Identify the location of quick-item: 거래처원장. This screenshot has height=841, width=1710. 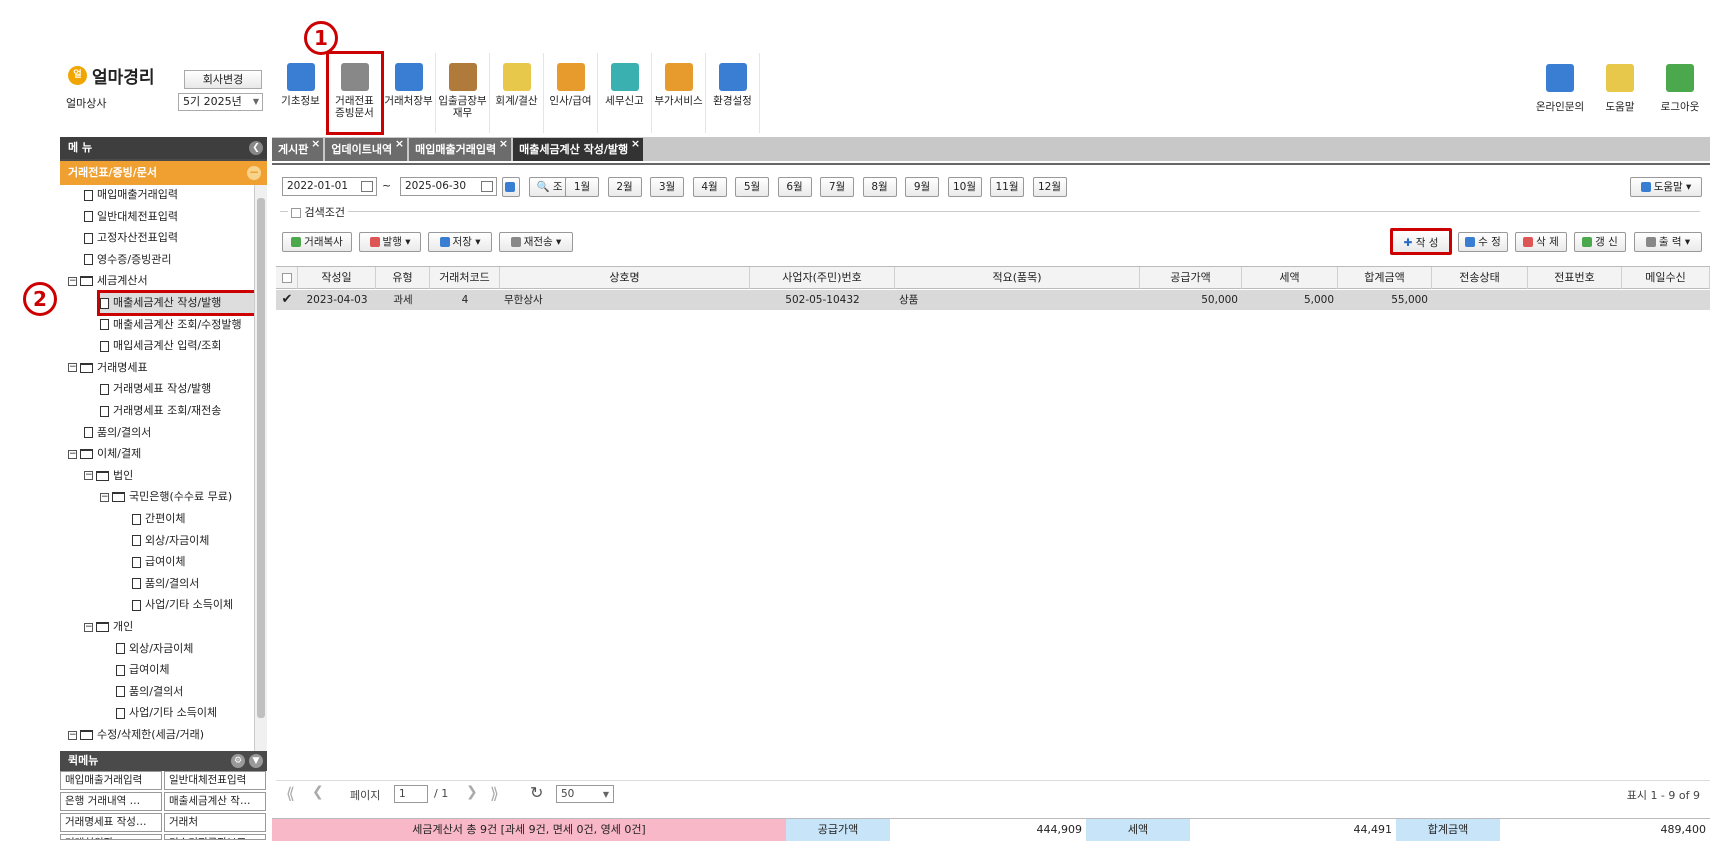
(111, 837).